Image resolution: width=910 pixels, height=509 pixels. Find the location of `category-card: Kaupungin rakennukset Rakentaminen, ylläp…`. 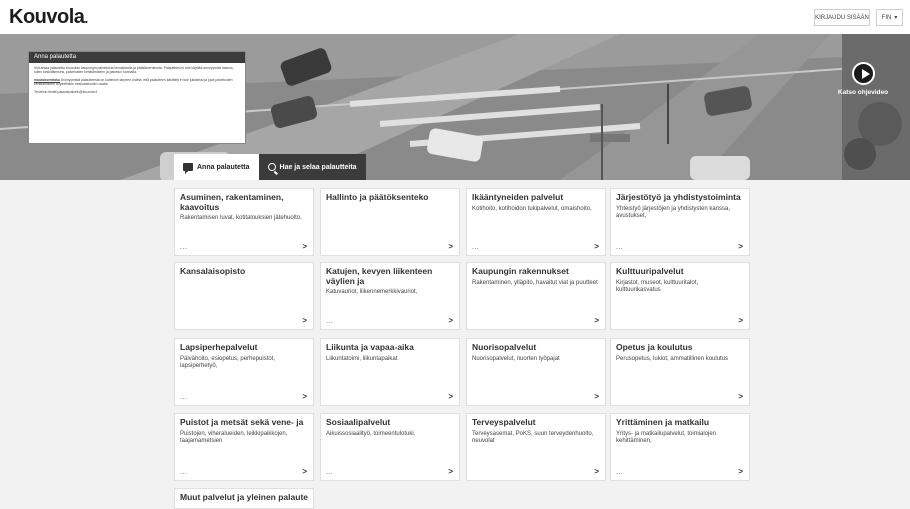

category-card: Kaupungin rakennukset Rakentaminen, ylläp… is located at coordinates (536, 296).